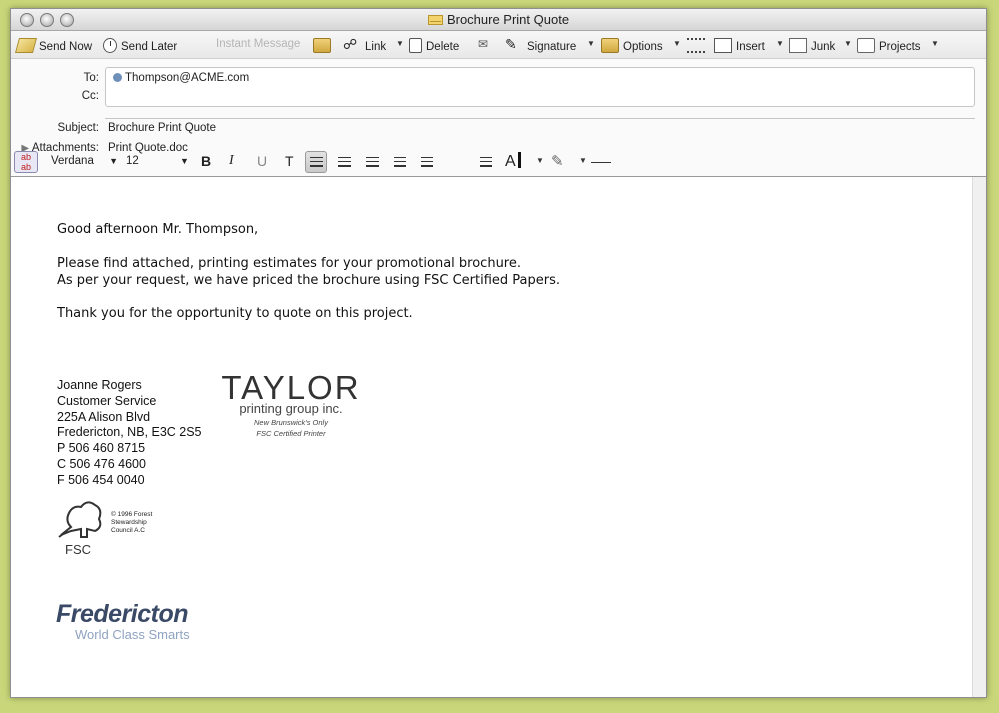  What do you see at coordinates (132, 634) in the screenshot?
I see `fredericton-logo-tagline: World Class Smarts` at bounding box center [132, 634].